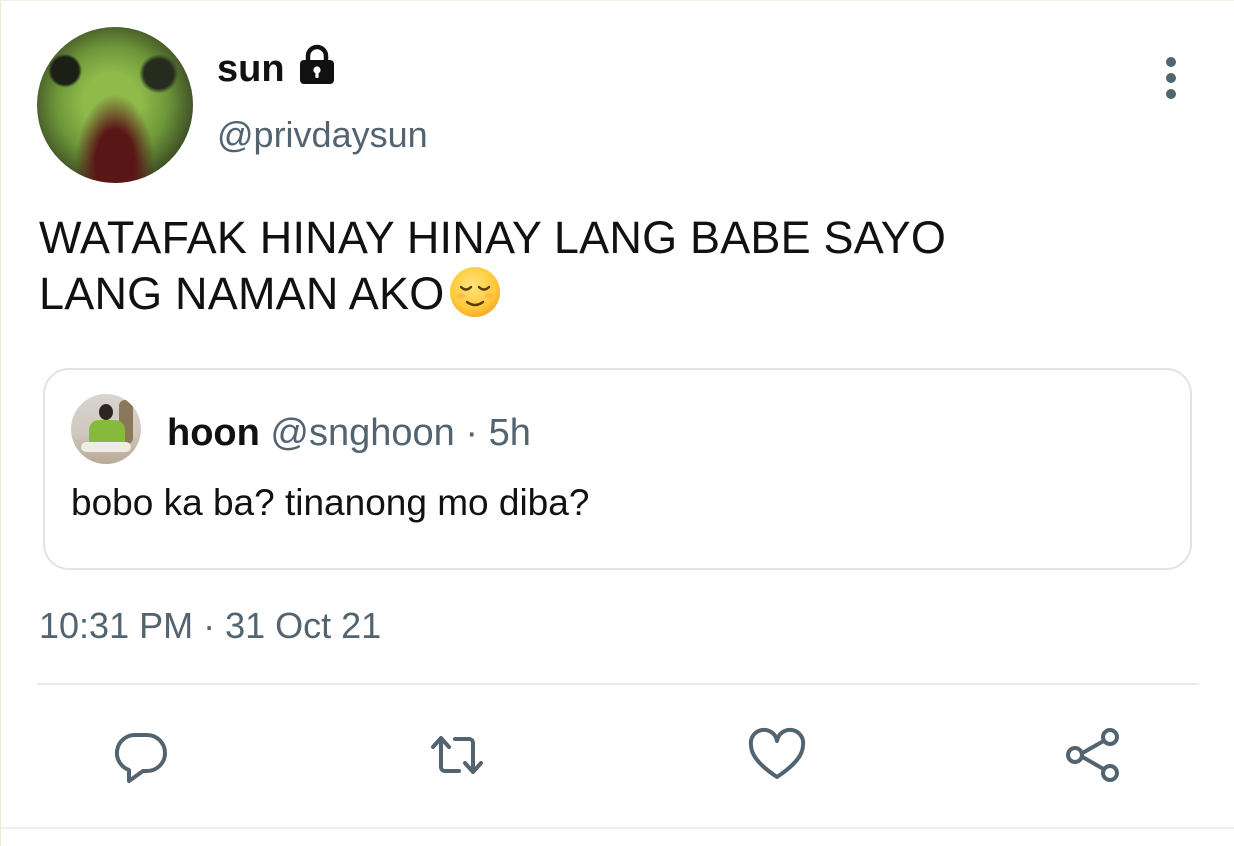 The width and height of the screenshot is (1234, 846). I want to click on author-avatar, so click(115, 105).